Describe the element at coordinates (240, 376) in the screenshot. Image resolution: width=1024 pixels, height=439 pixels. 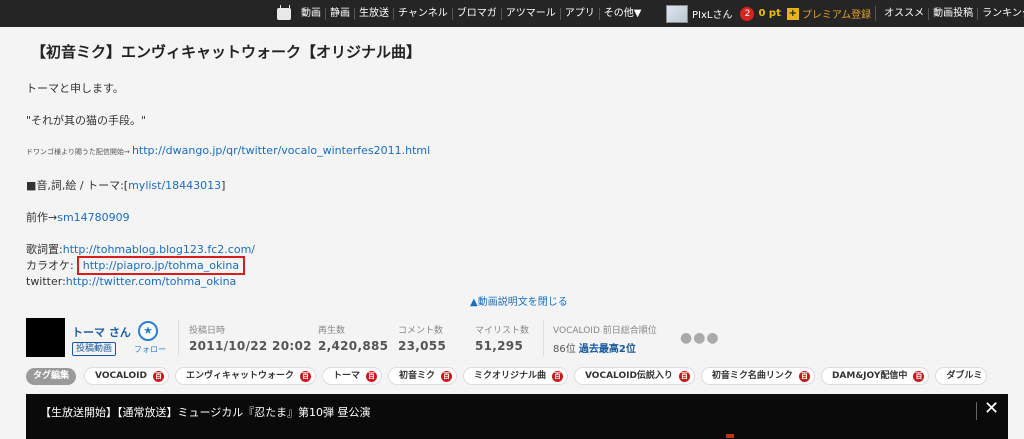
I see `tag-label: エンヴィキャットウォーク` at that location.